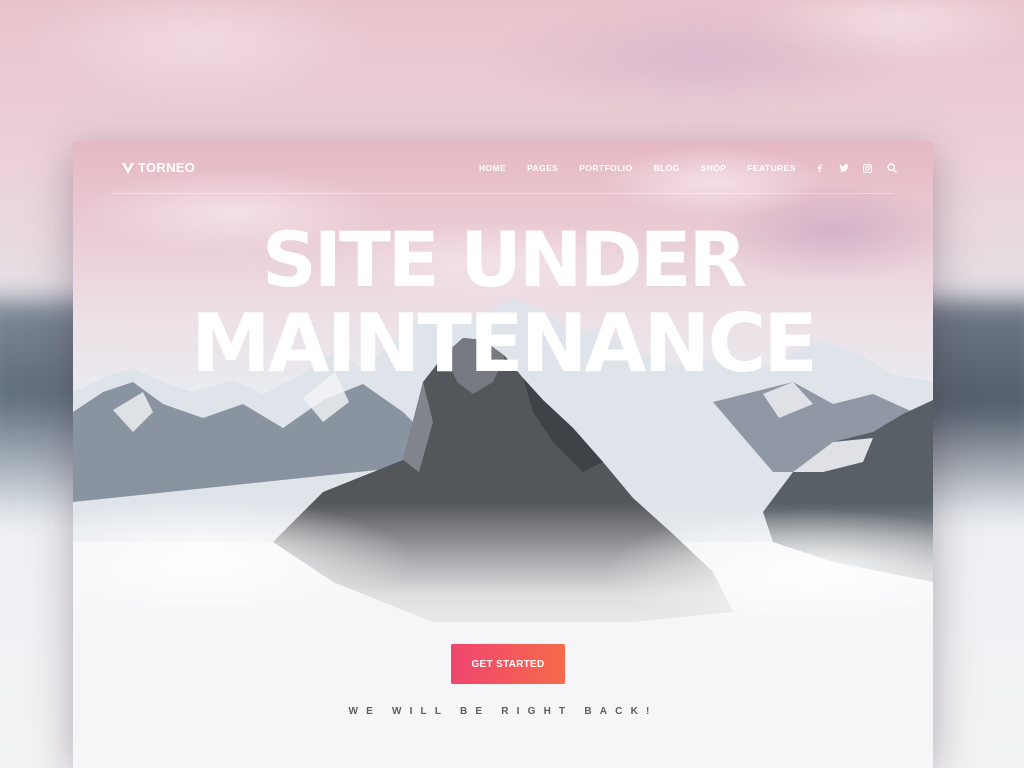 Image resolution: width=1024 pixels, height=768 pixels. What do you see at coordinates (648, 168) in the screenshot?
I see `main-nav: HOME PAGES PORTFOLIO BLOG SHOP FEATURES` at bounding box center [648, 168].